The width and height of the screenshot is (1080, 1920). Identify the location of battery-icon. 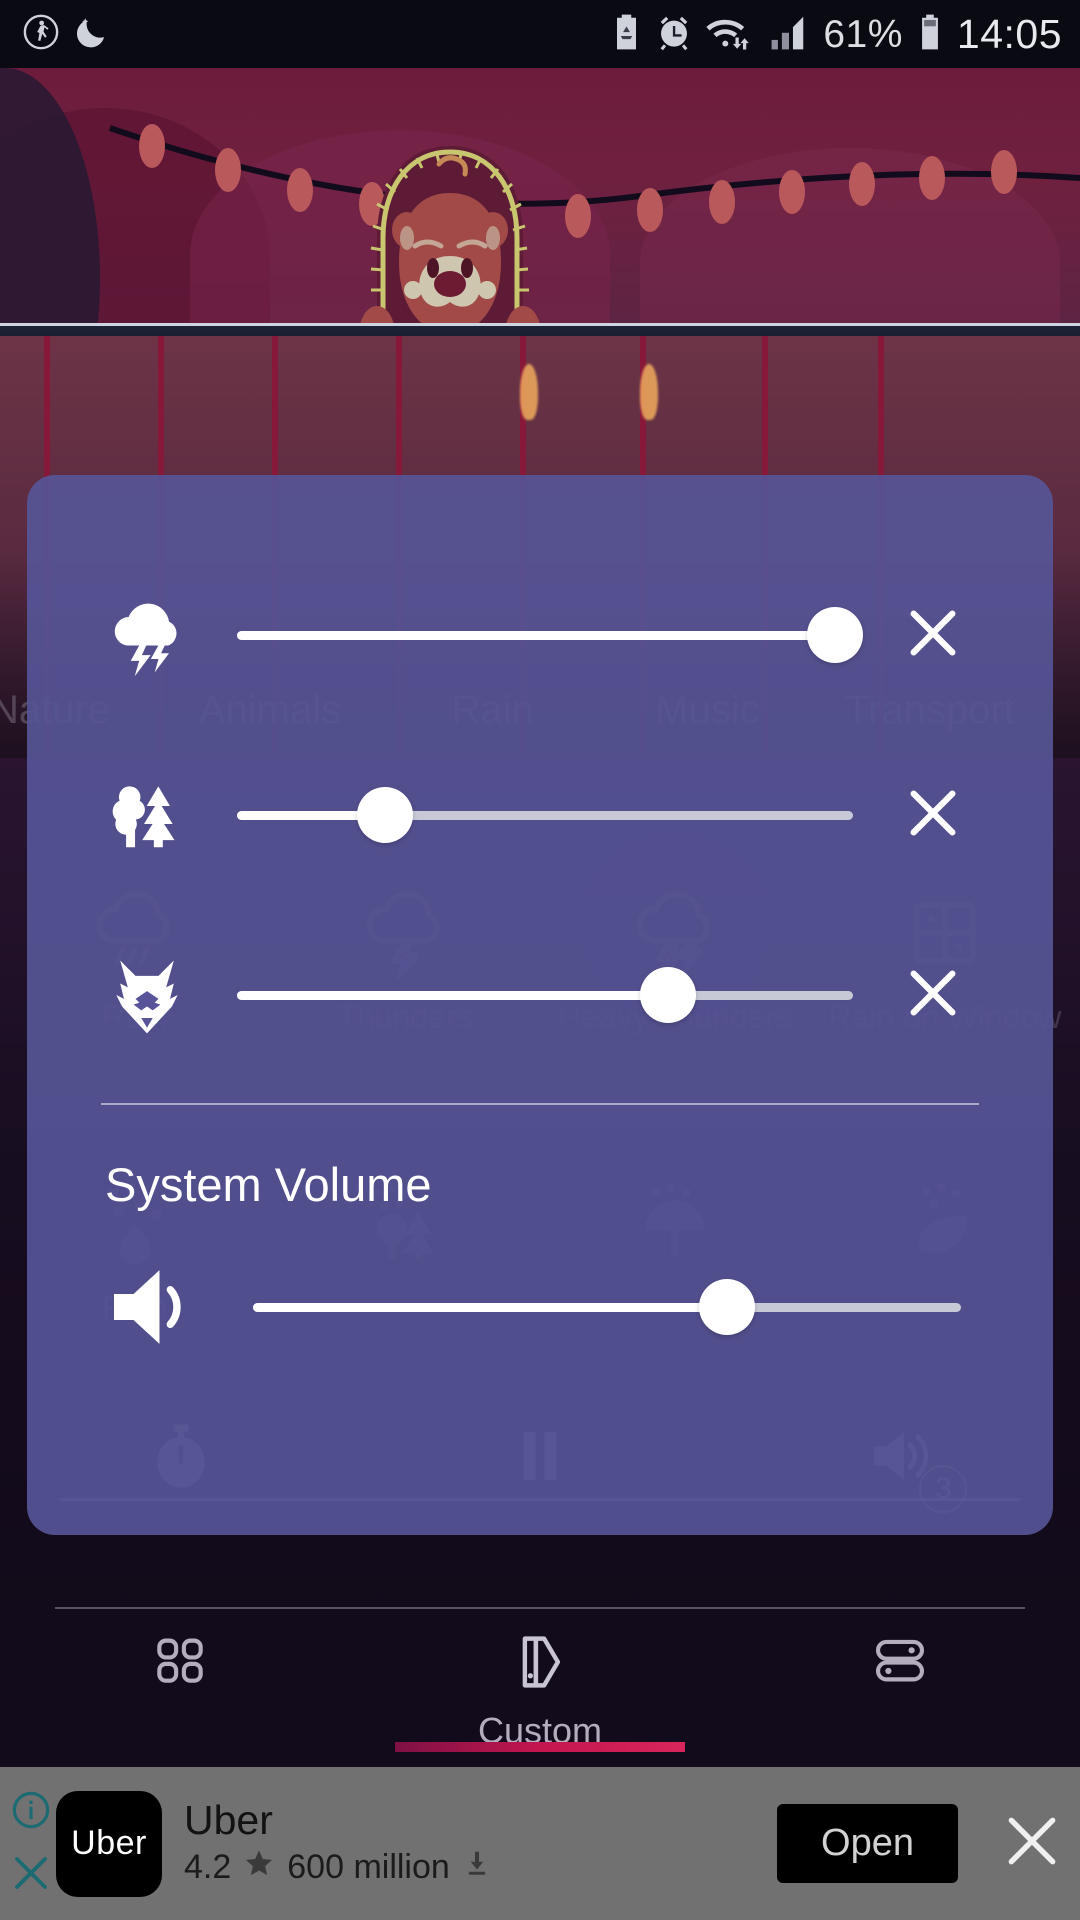
(930, 34).